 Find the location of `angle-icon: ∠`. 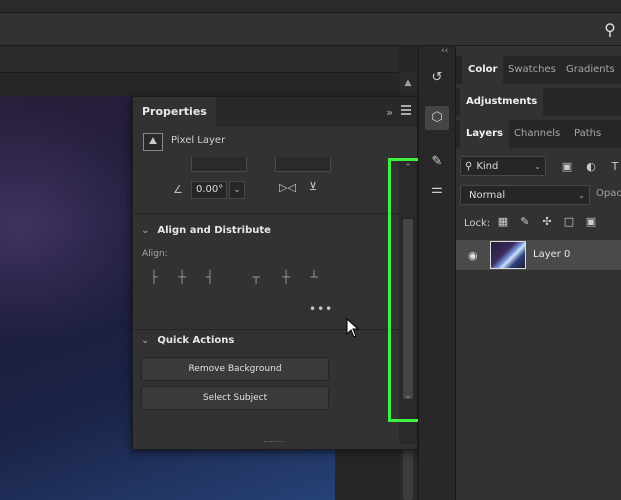

angle-icon: ∠ is located at coordinates (178, 189).